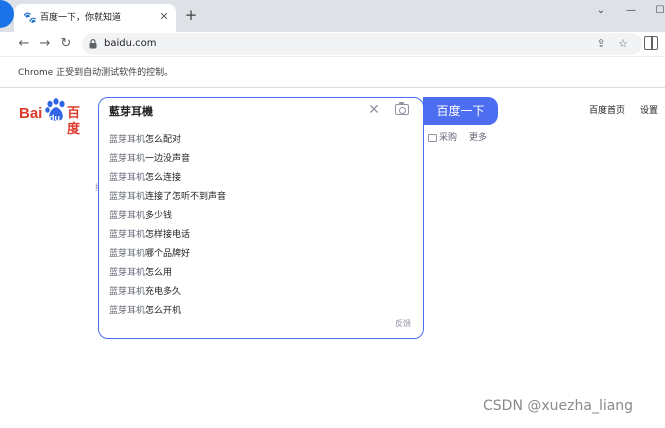  I want to click on side-panel-icon, so click(651, 43).